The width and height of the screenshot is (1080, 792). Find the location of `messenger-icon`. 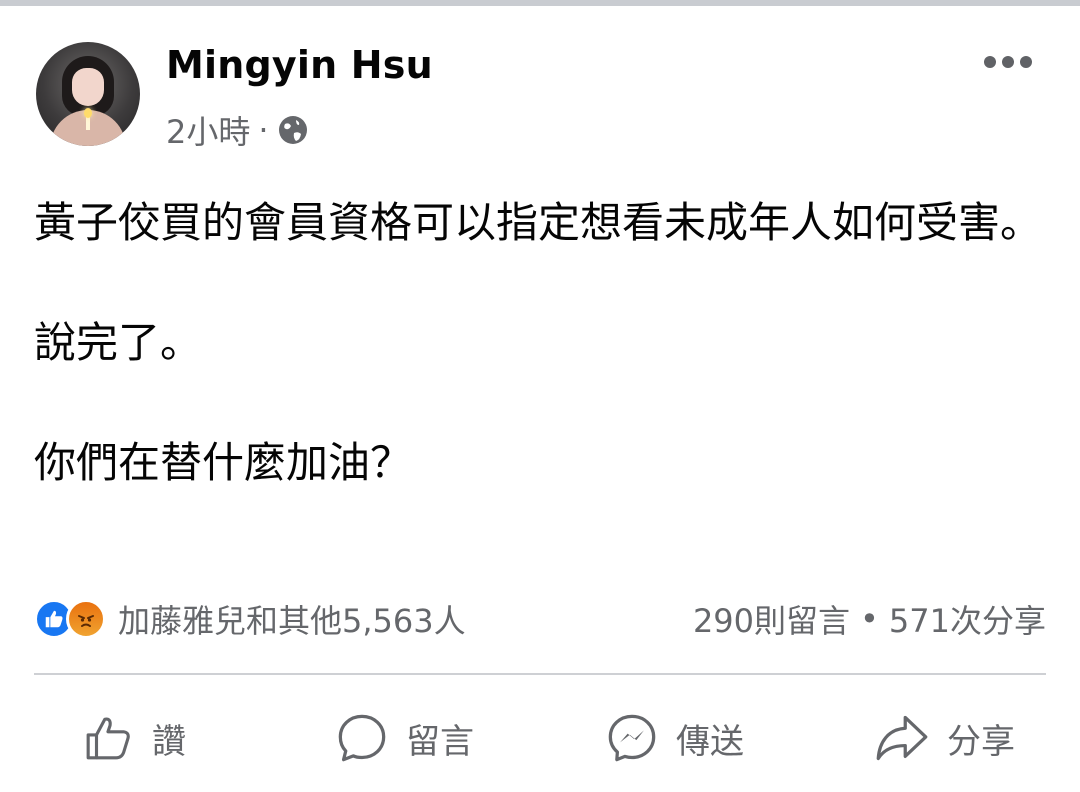

messenger-icon is located at coordinates (632, 738).